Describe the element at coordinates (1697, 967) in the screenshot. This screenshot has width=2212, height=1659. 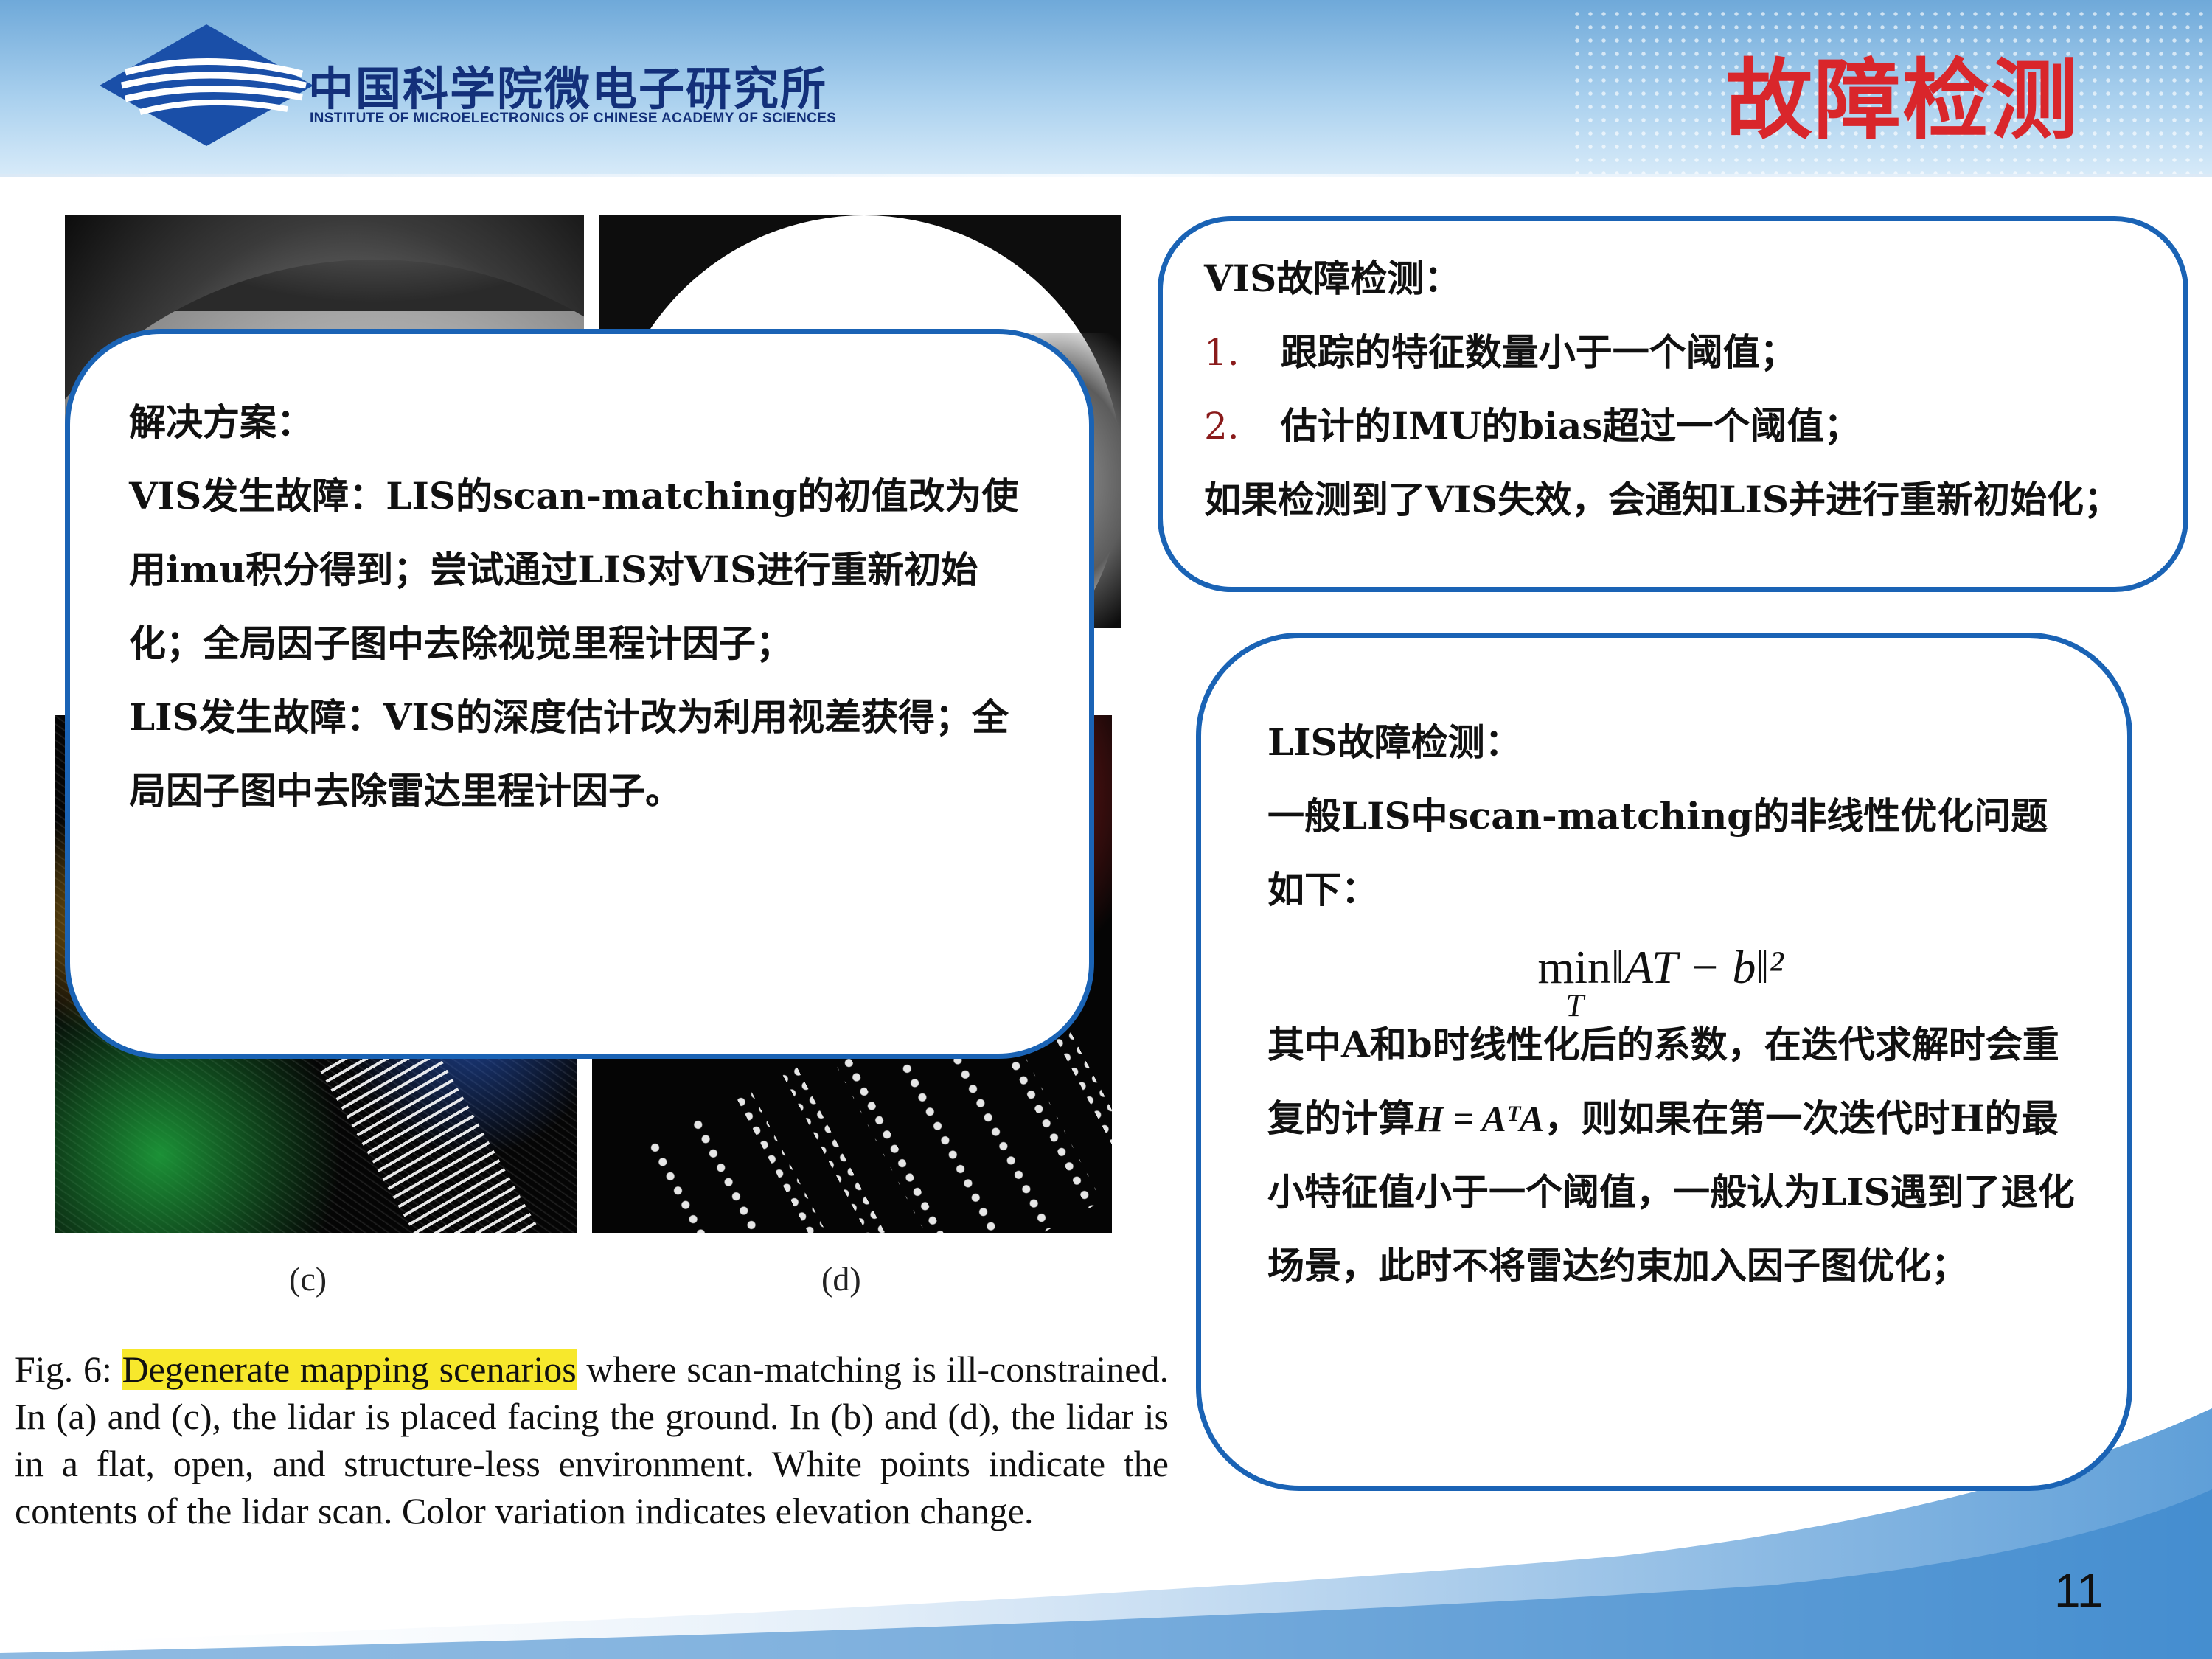
I see `formula-body: ‖AT − b‖²` at that location.